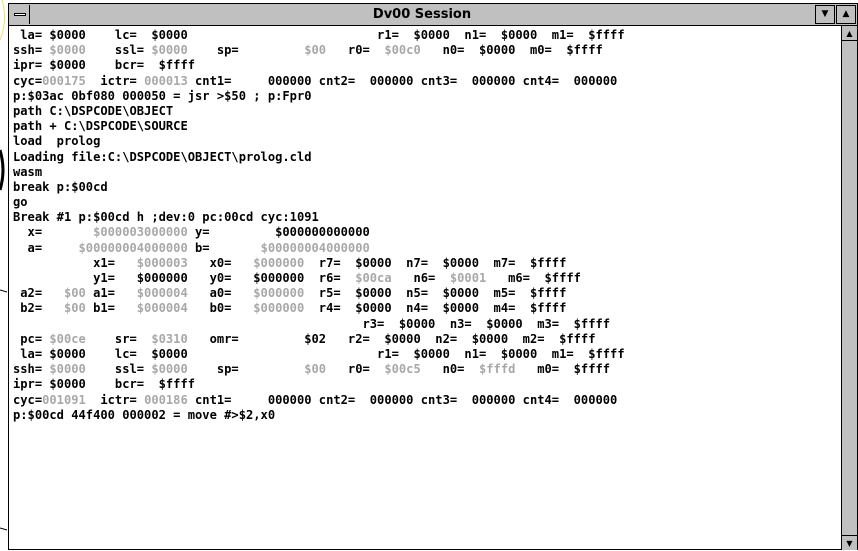  I want to click on console-line: path C:\DSPCODE\OBJECT, so click(427, 111).